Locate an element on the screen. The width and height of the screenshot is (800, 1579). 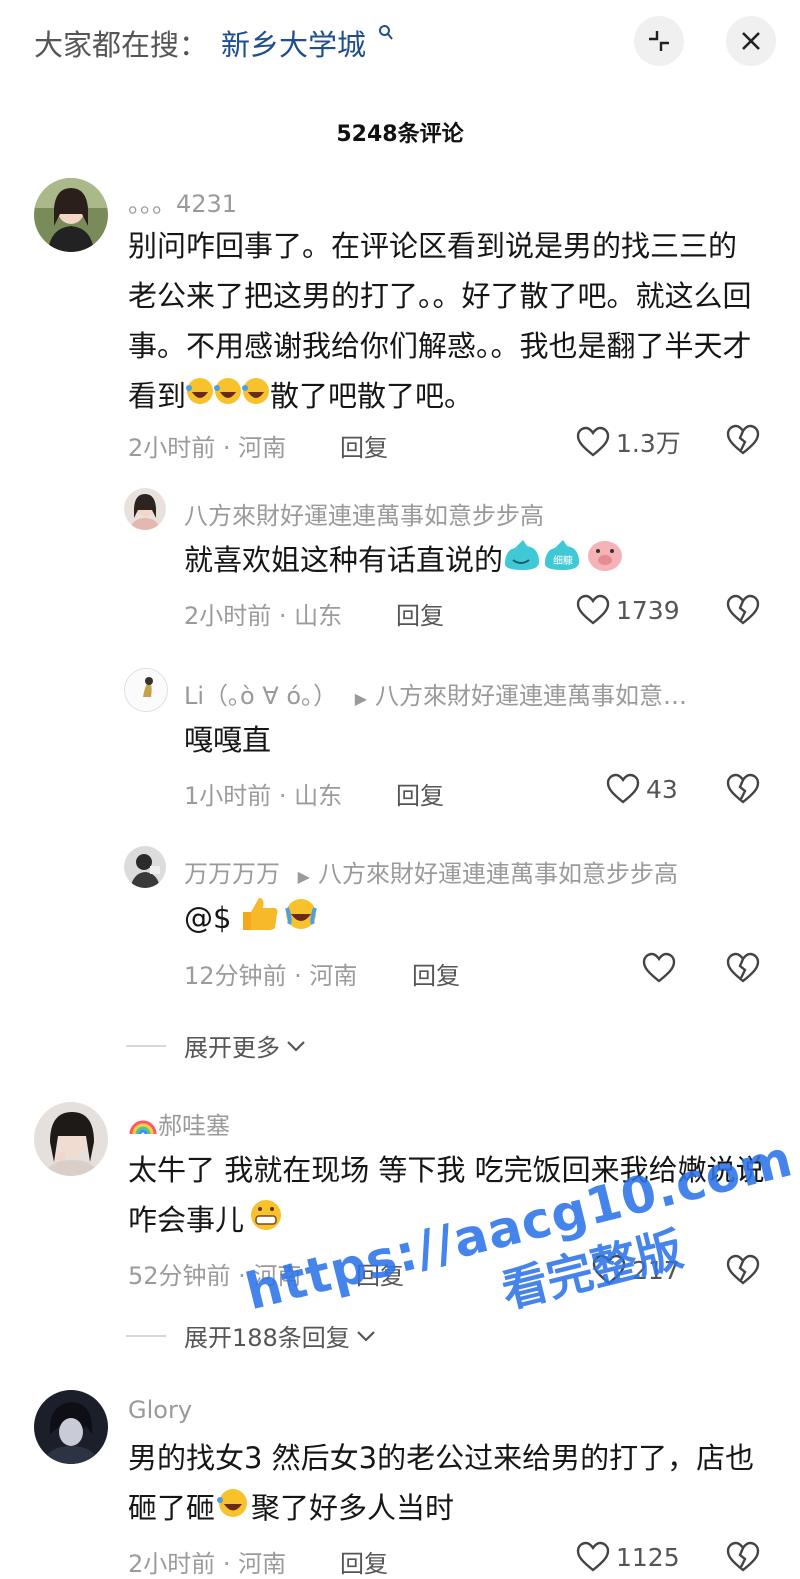
comment-text: 太牛了 我就在现场 等下我 吃完饭回来我给嫩说说咋会事儿 is located at coordinates (448, 1196).